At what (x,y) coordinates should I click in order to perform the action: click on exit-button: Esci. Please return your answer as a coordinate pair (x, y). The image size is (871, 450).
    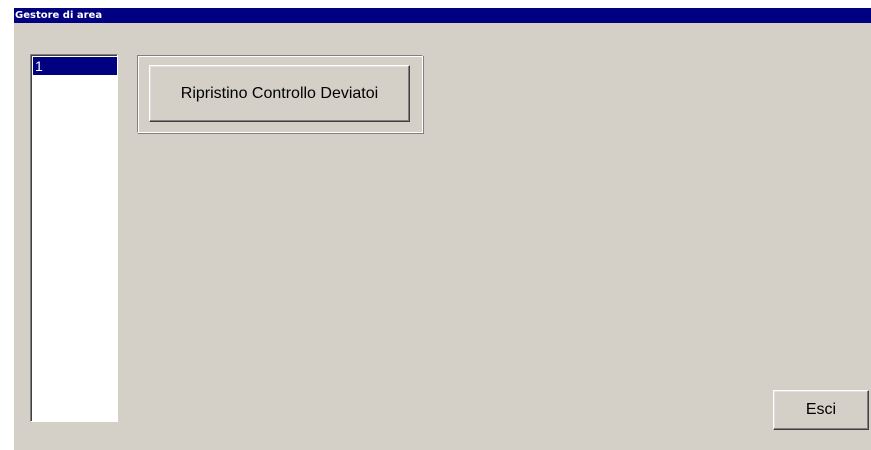
    Looking at the image, I should click on (821, 410).